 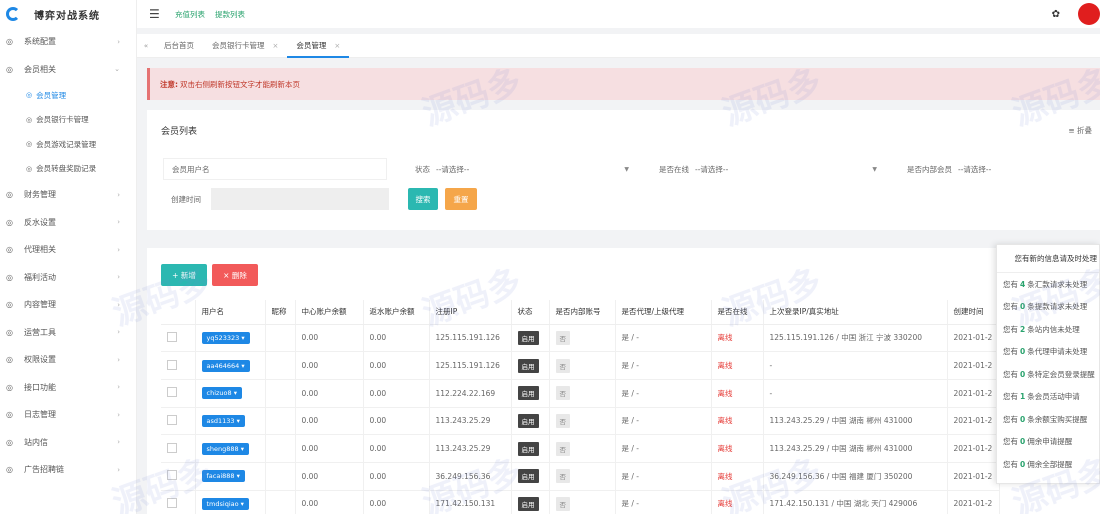 What do you see at coordinates (179, 46) in the screenshot?
I see `tab-home: 后台首页` at bounding box center [179, 46].